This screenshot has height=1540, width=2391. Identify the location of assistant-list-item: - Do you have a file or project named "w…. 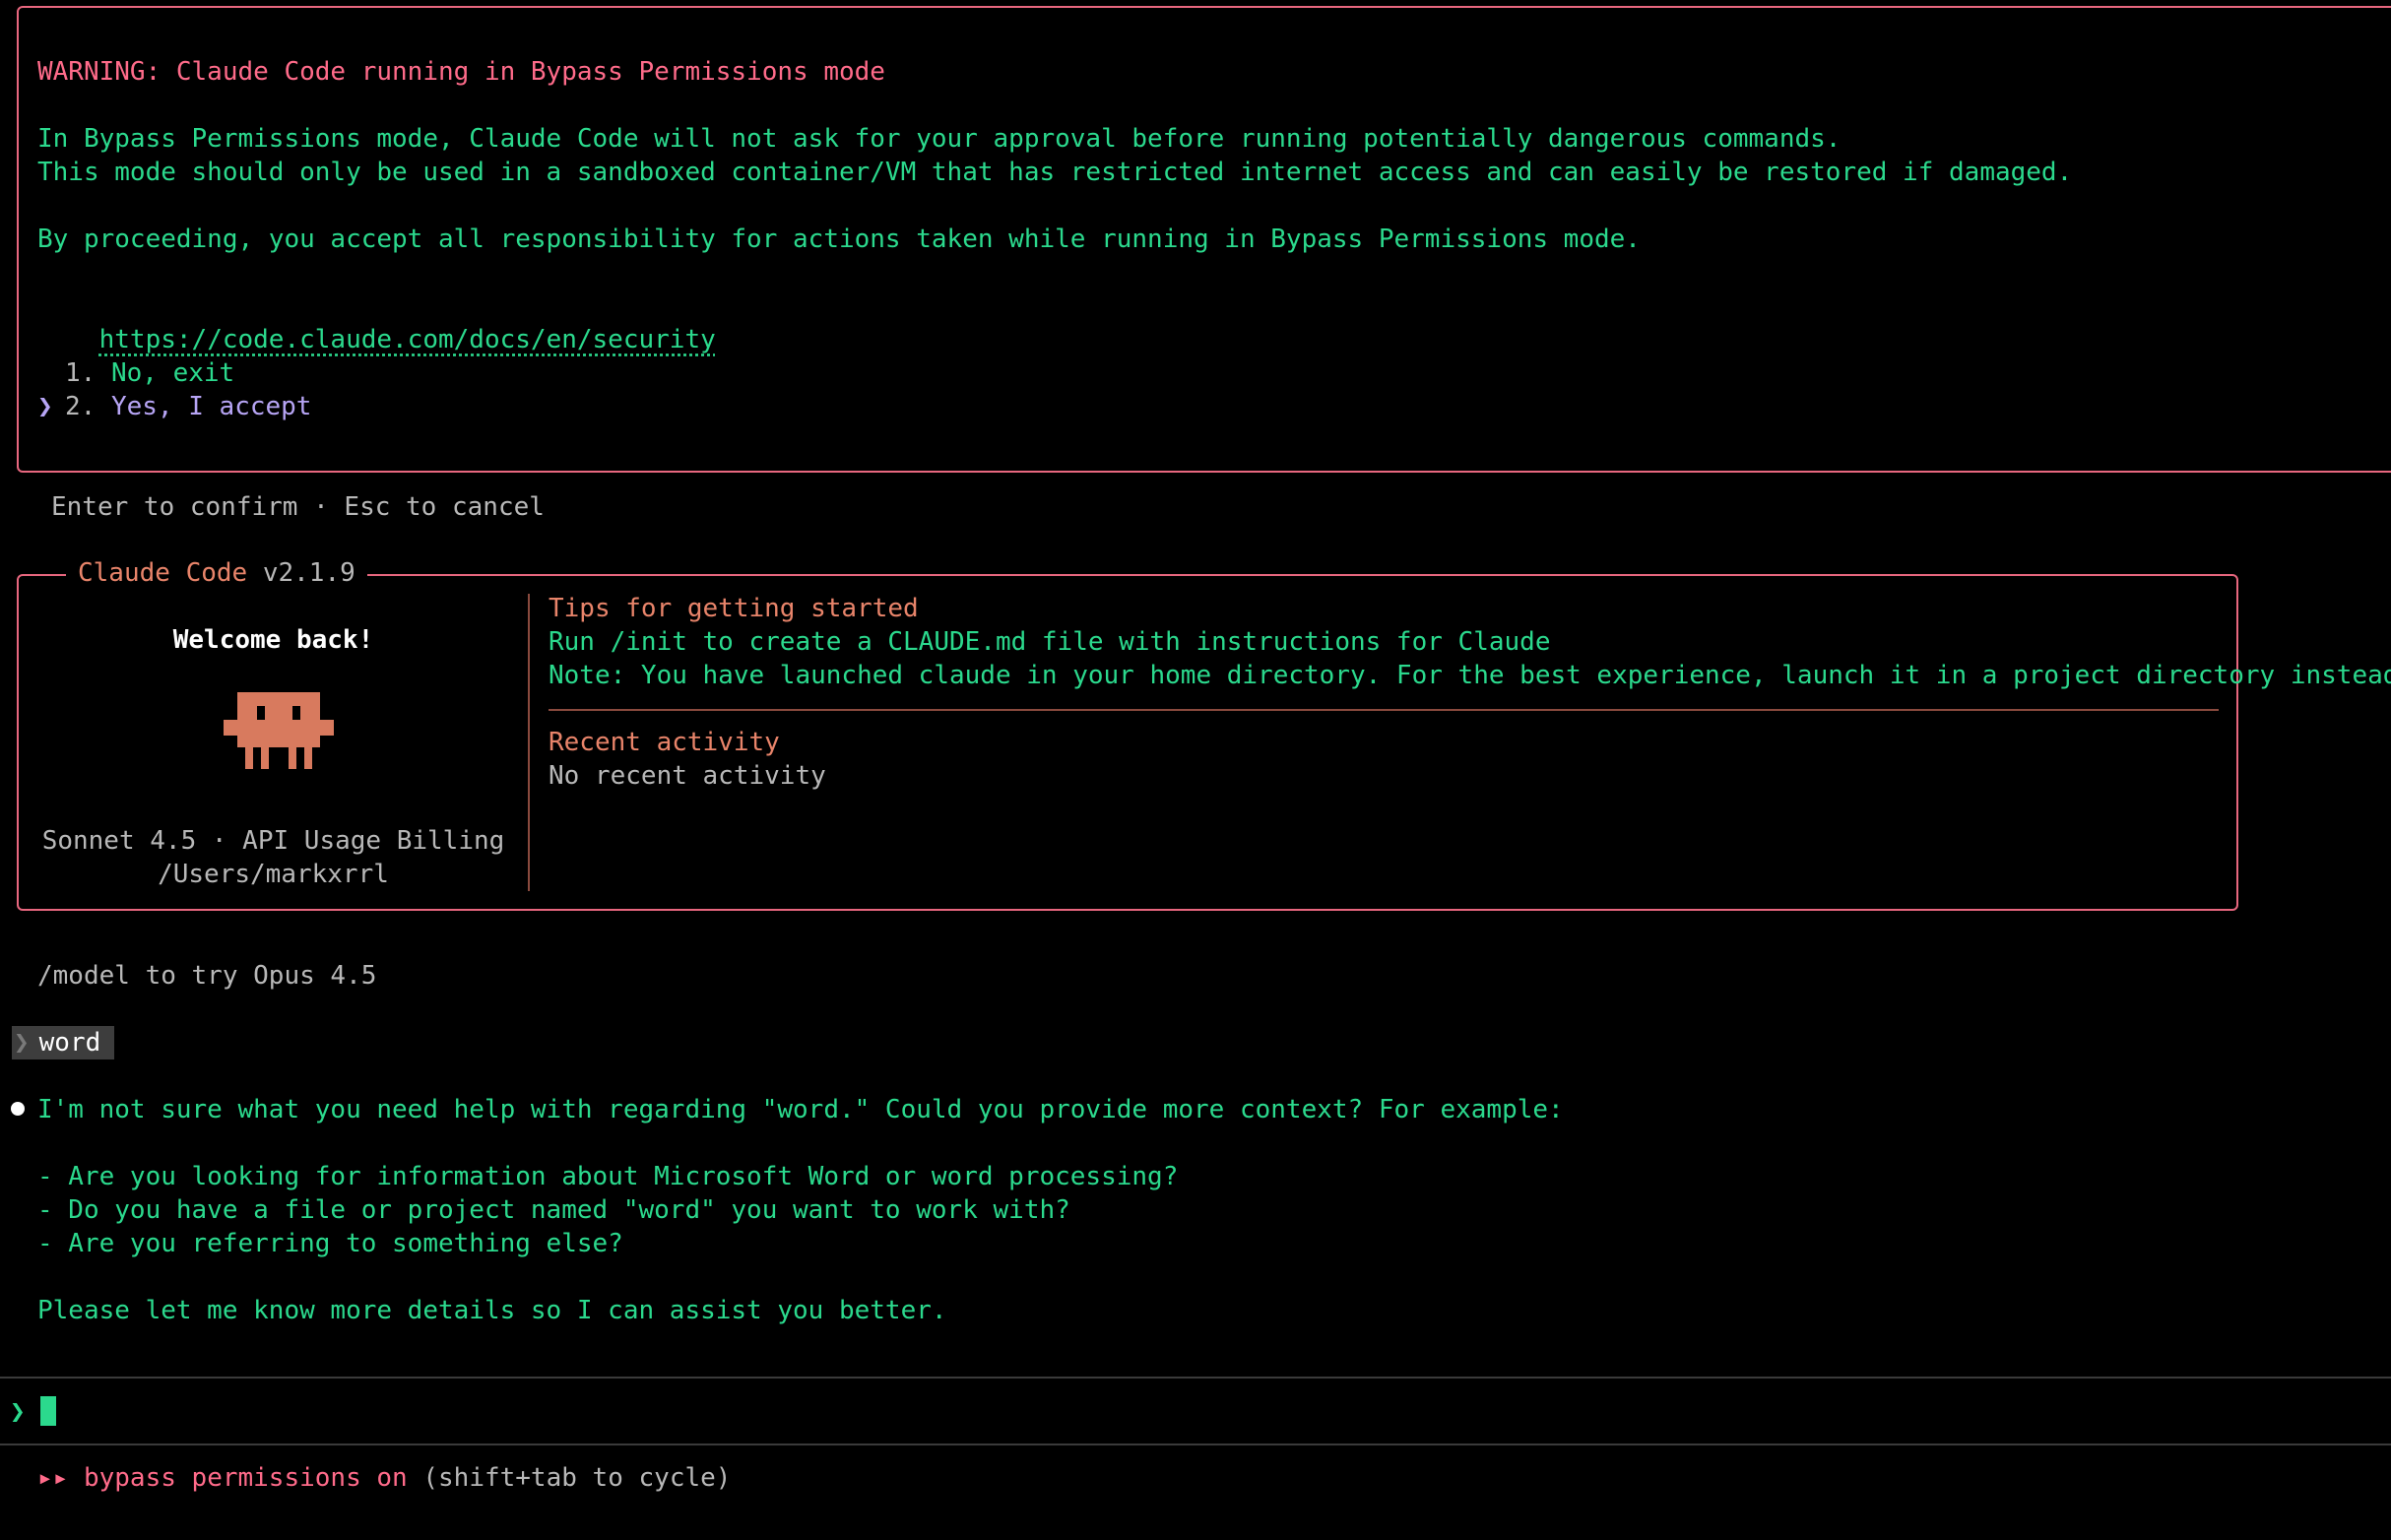
(553, 1210).